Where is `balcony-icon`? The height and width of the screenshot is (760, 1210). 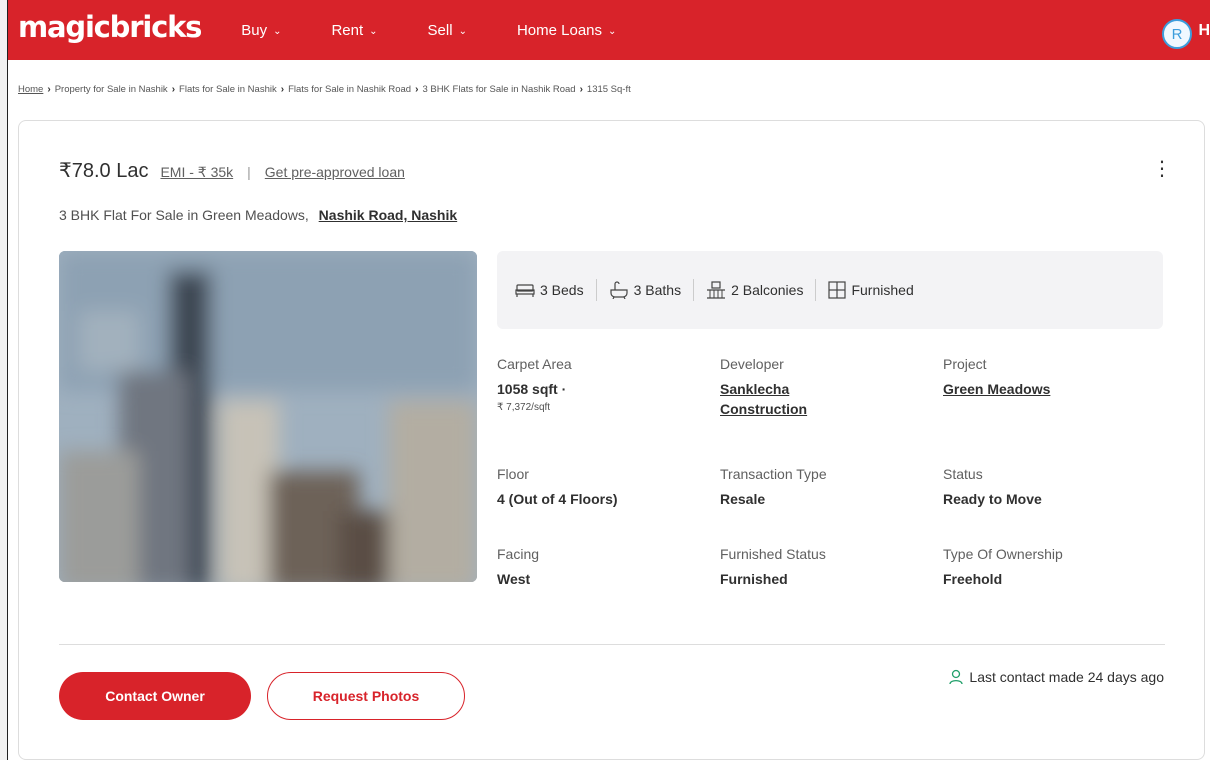
balcony-icon is located at coordinates (716, 290).